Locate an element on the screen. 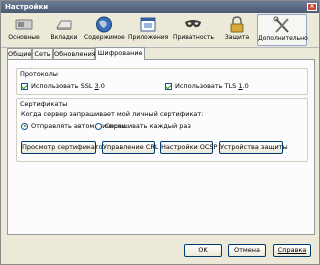 The height and width of the screenshot is (265, 320). toolbar-security: Защита is located at coordinates (237, 30).